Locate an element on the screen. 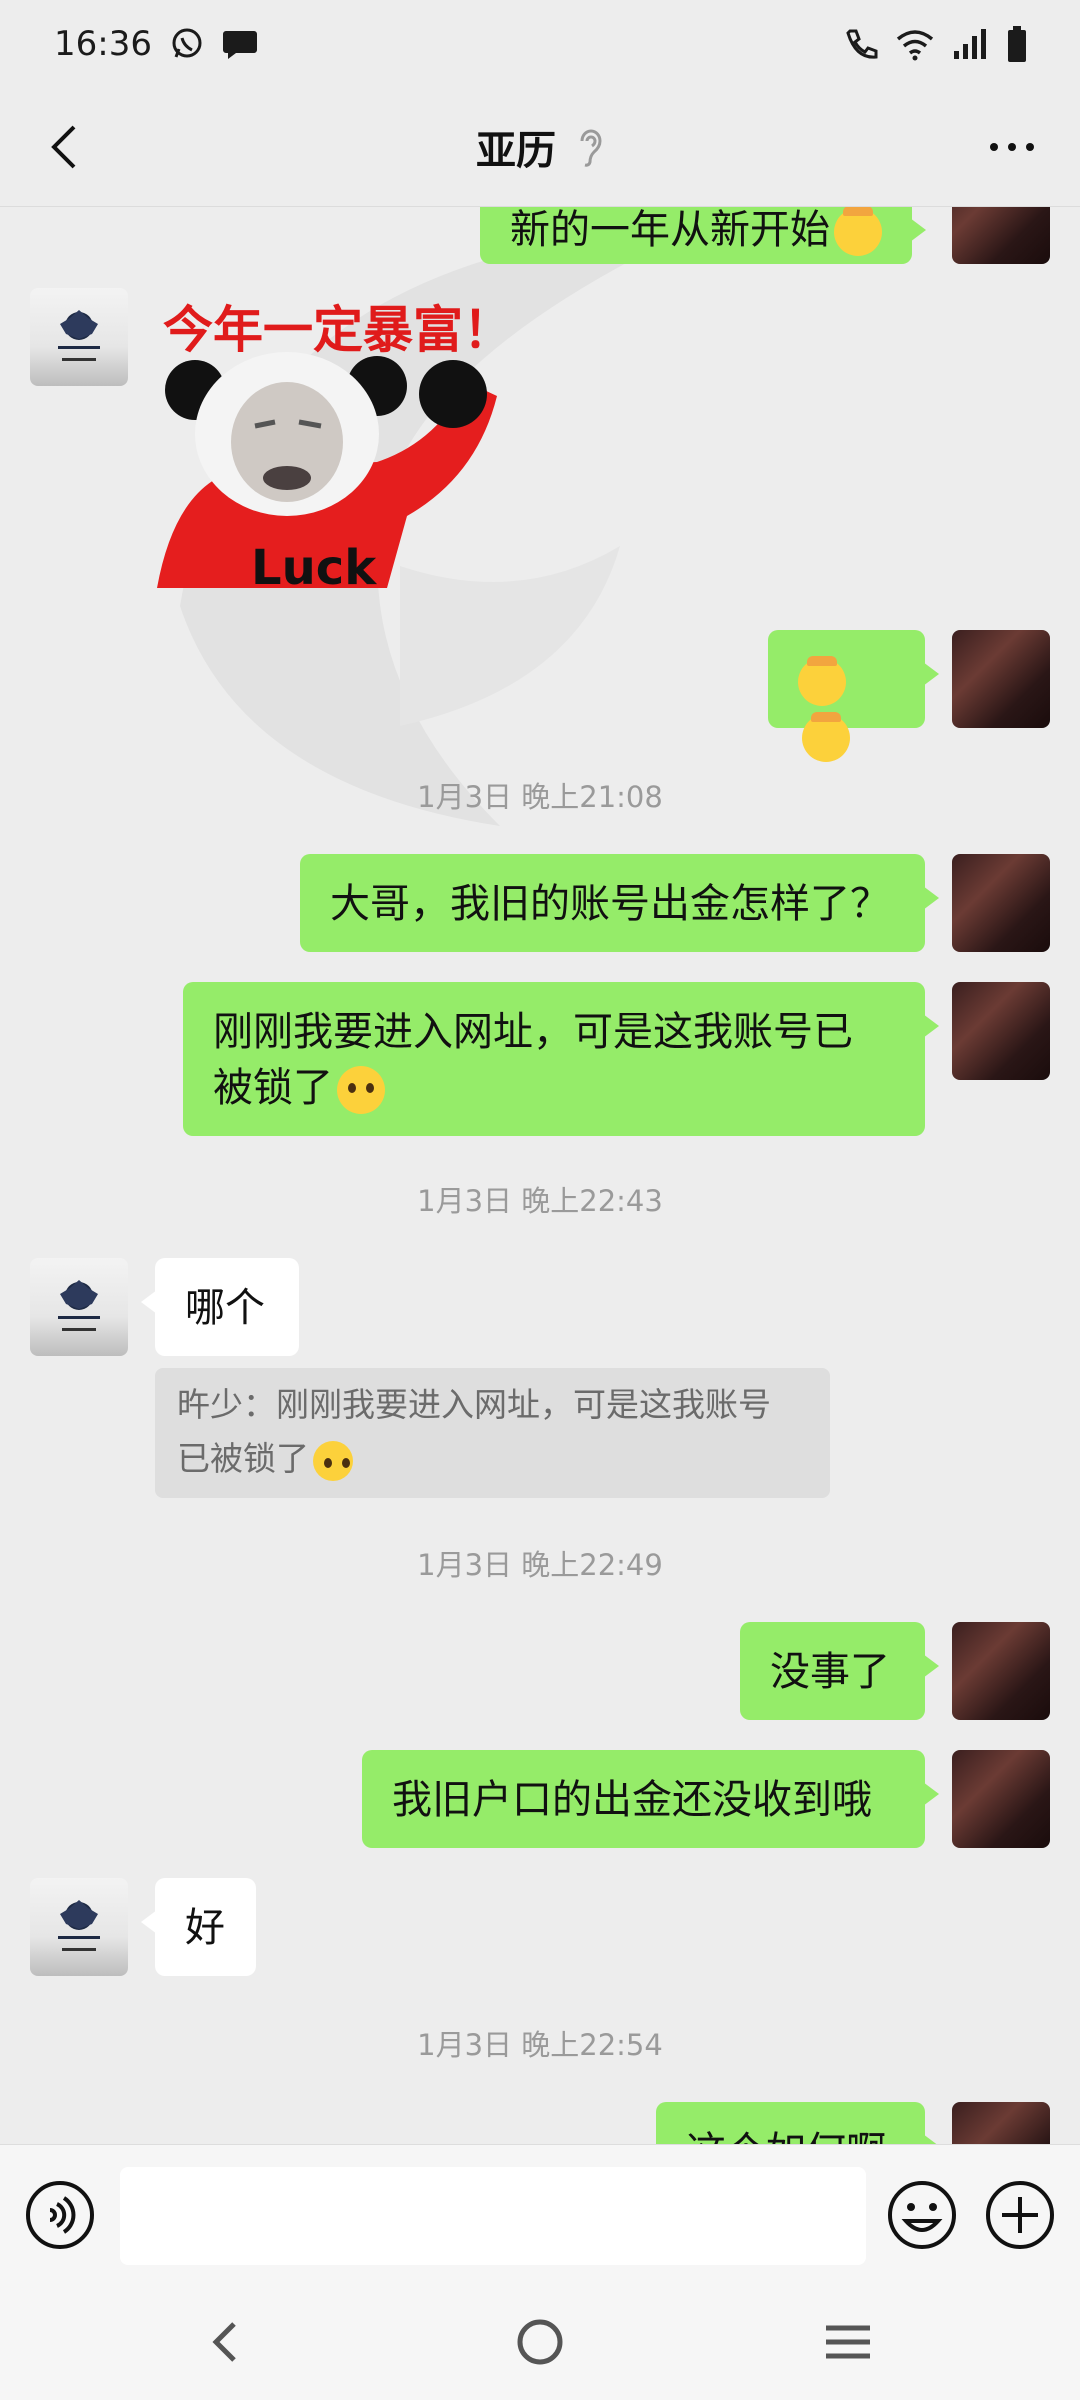  back-button is located at coordinates (63, 147).